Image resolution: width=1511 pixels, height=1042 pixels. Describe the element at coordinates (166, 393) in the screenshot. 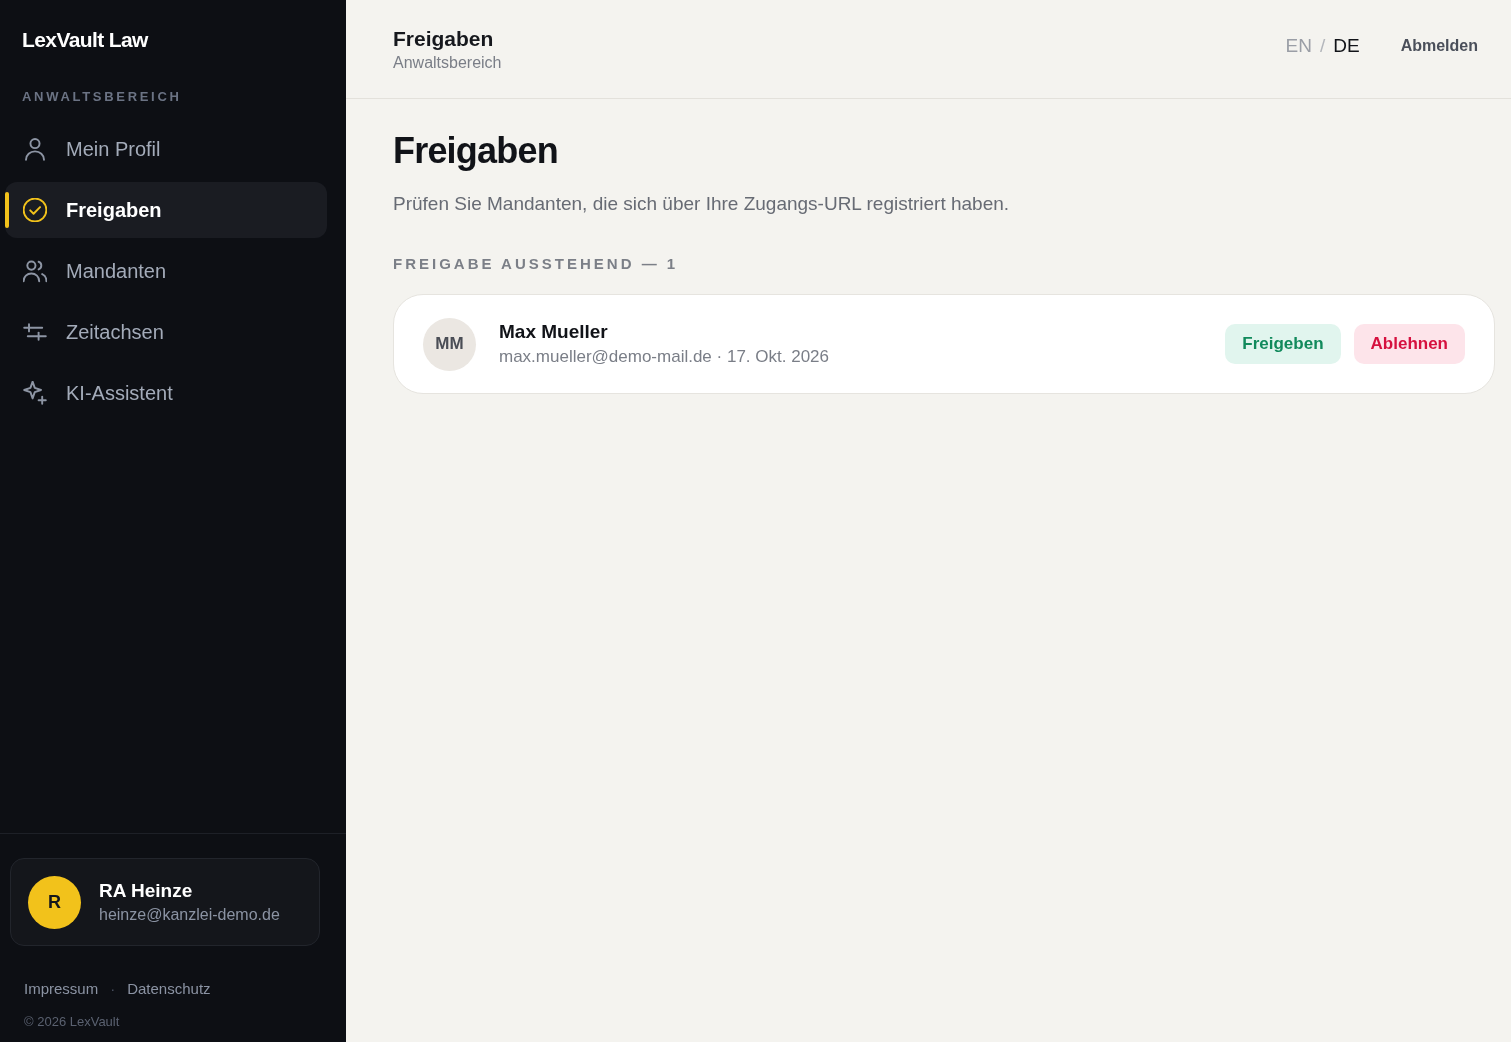

I see `sidebar-nav-item: KI-Assistent` at that location.